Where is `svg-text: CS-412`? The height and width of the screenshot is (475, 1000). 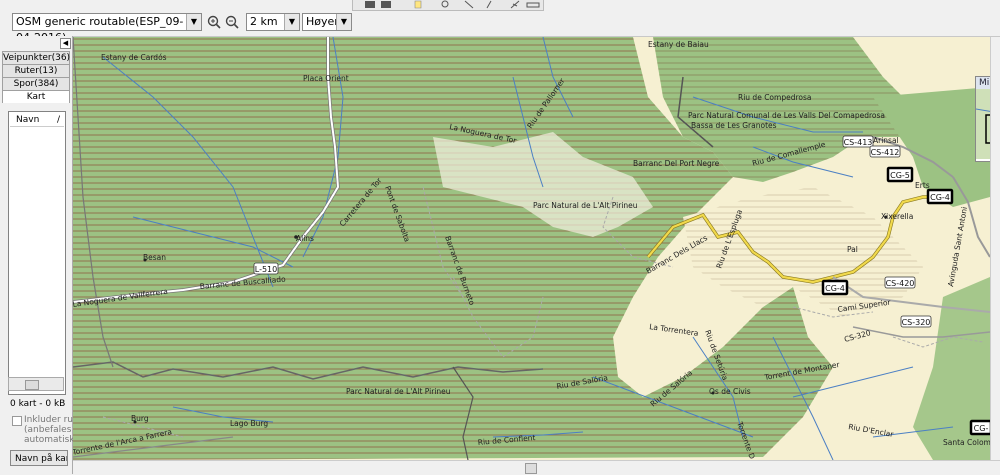 svg-text: CS-412 is located at coordinates (885, 152).